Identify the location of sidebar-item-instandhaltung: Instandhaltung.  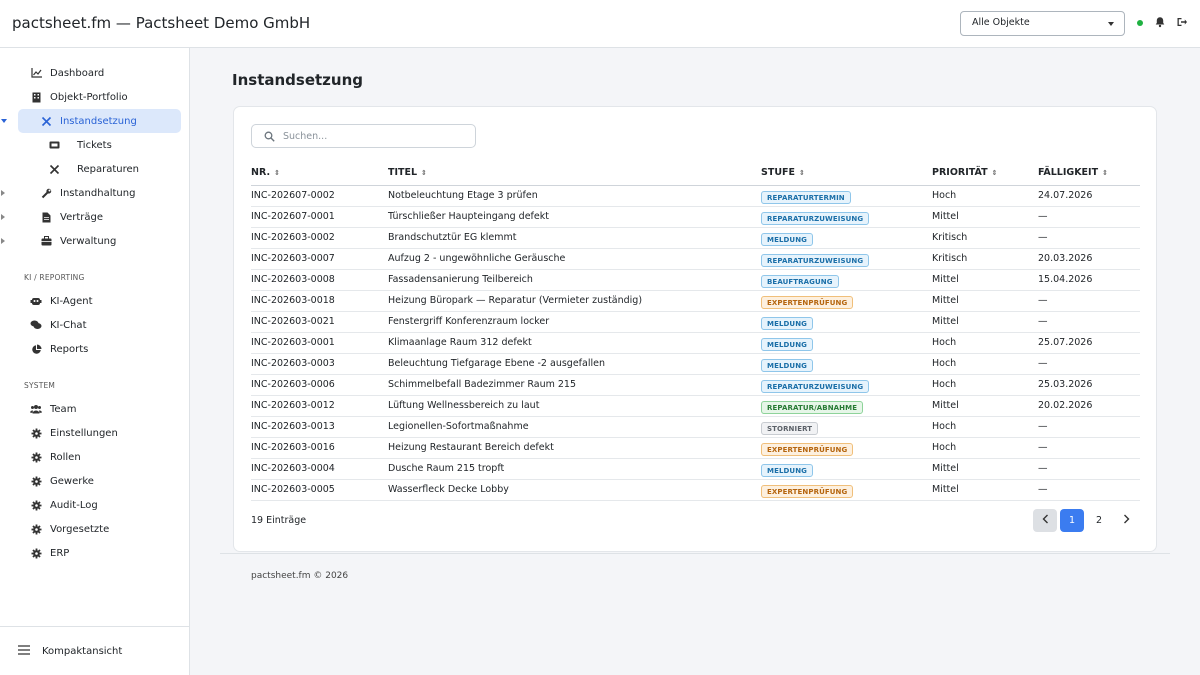
(99, 193).